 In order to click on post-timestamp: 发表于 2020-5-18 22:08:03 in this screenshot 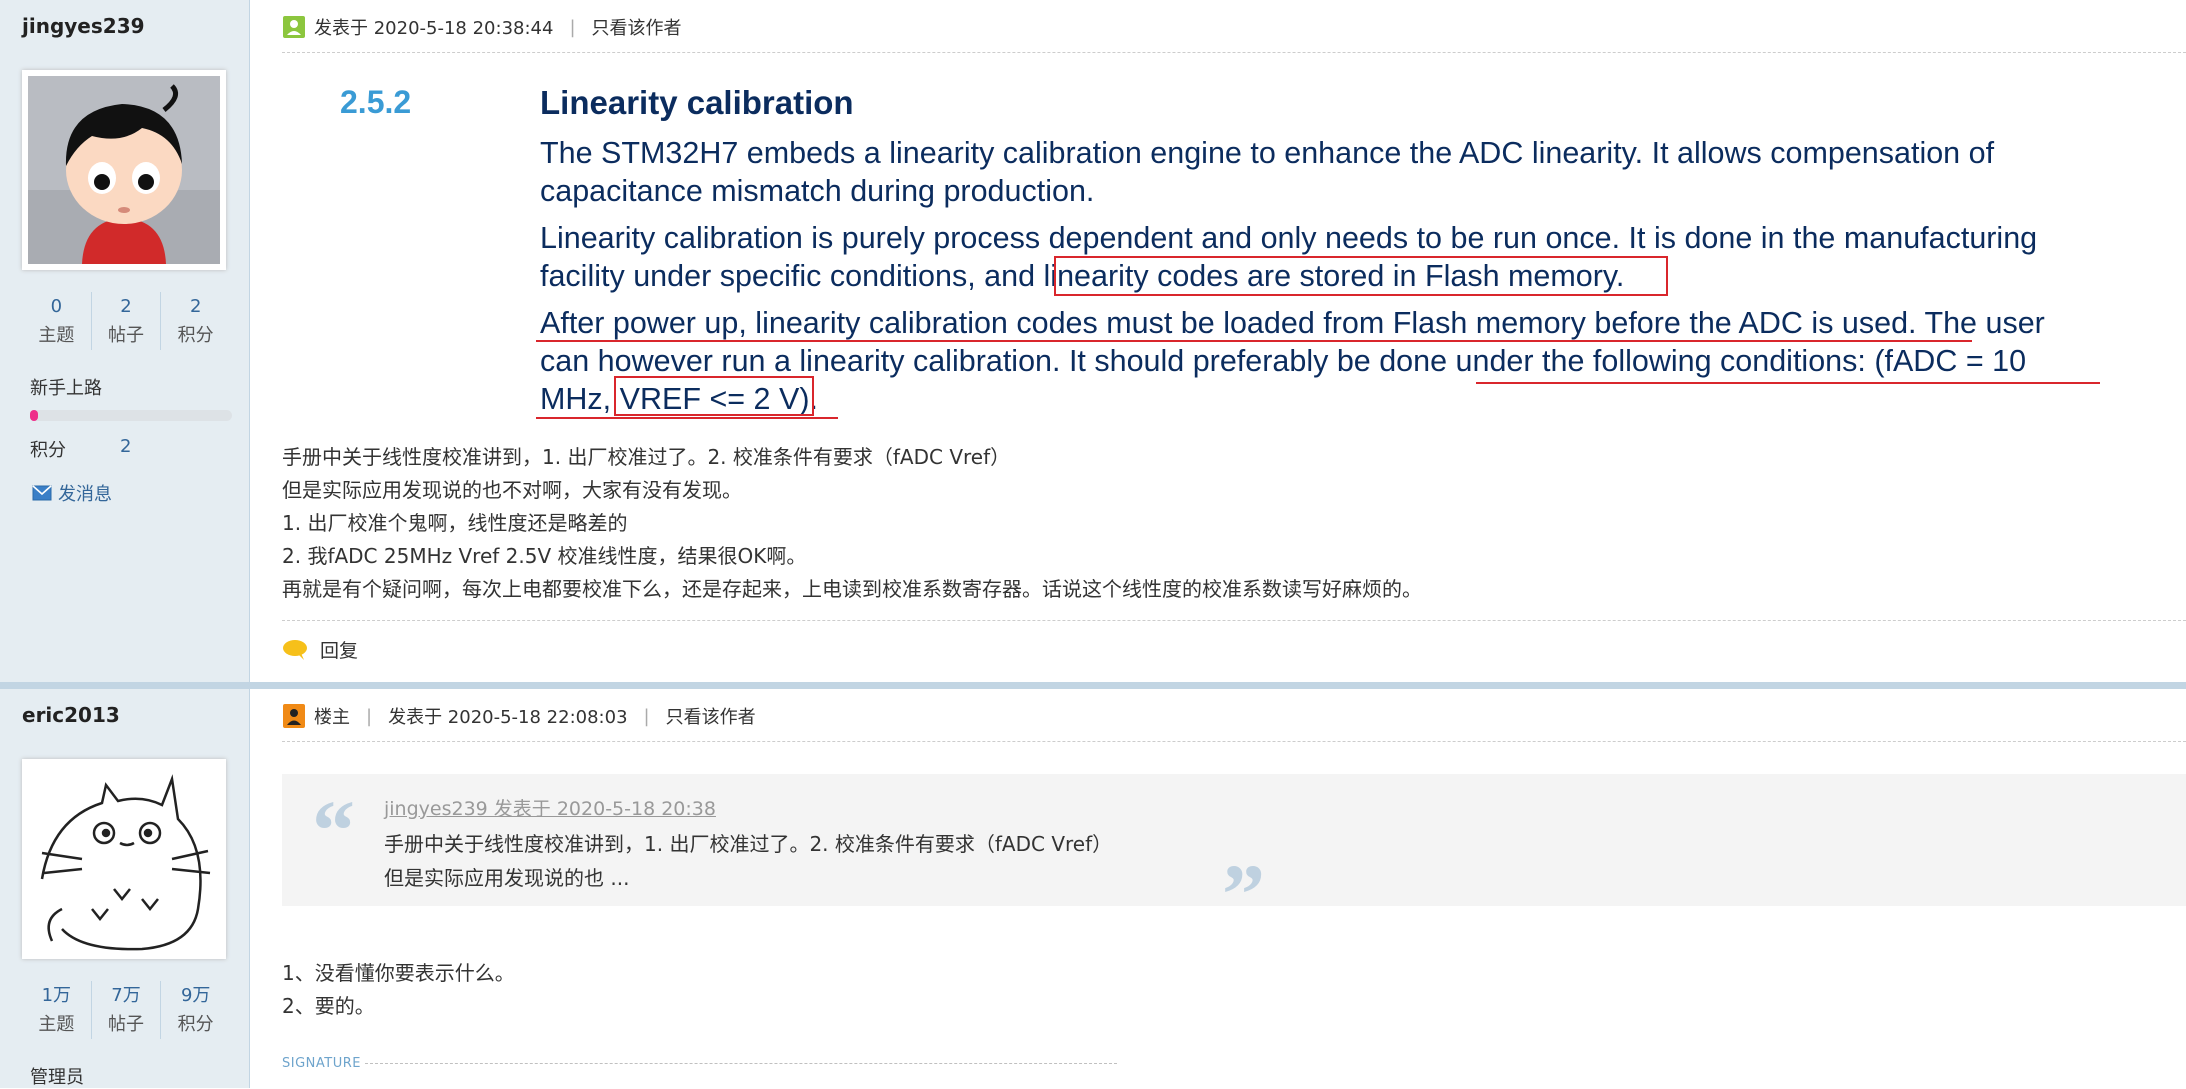, I will do `click(508, 717)`.